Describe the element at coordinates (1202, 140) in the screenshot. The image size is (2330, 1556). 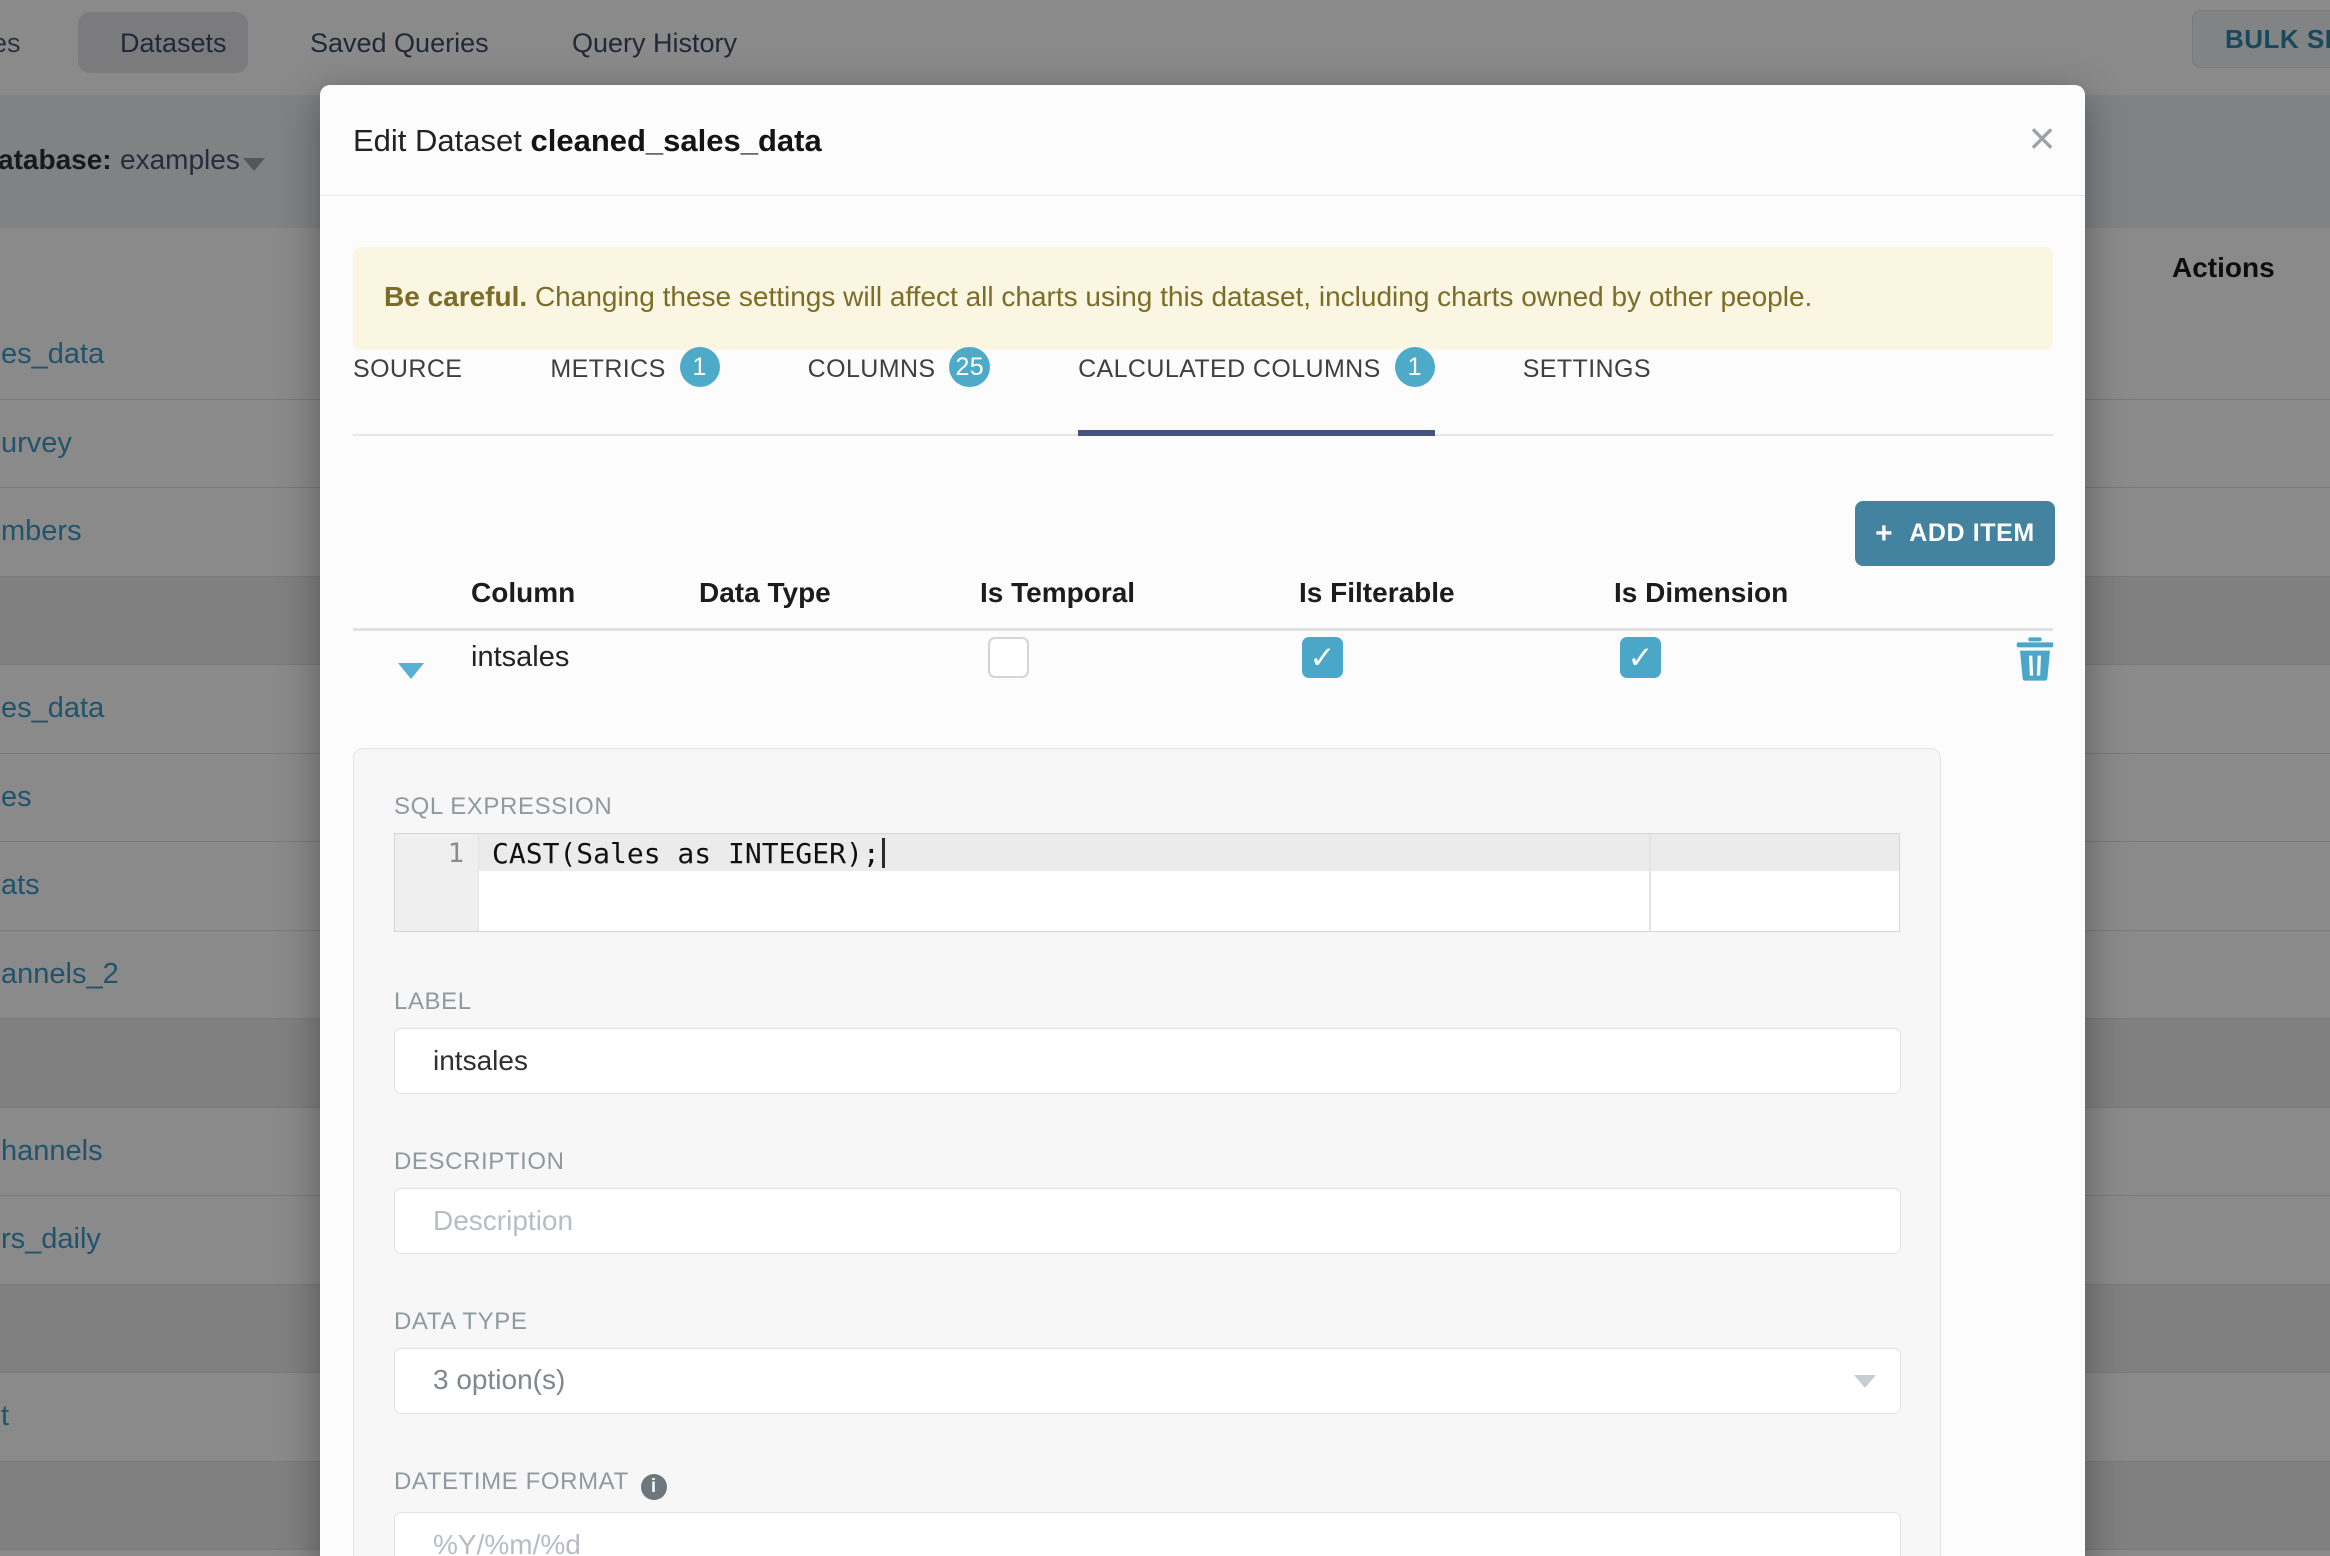
I see `modal-header: Edit Dataset cleaned_sales_data ×` at that location.